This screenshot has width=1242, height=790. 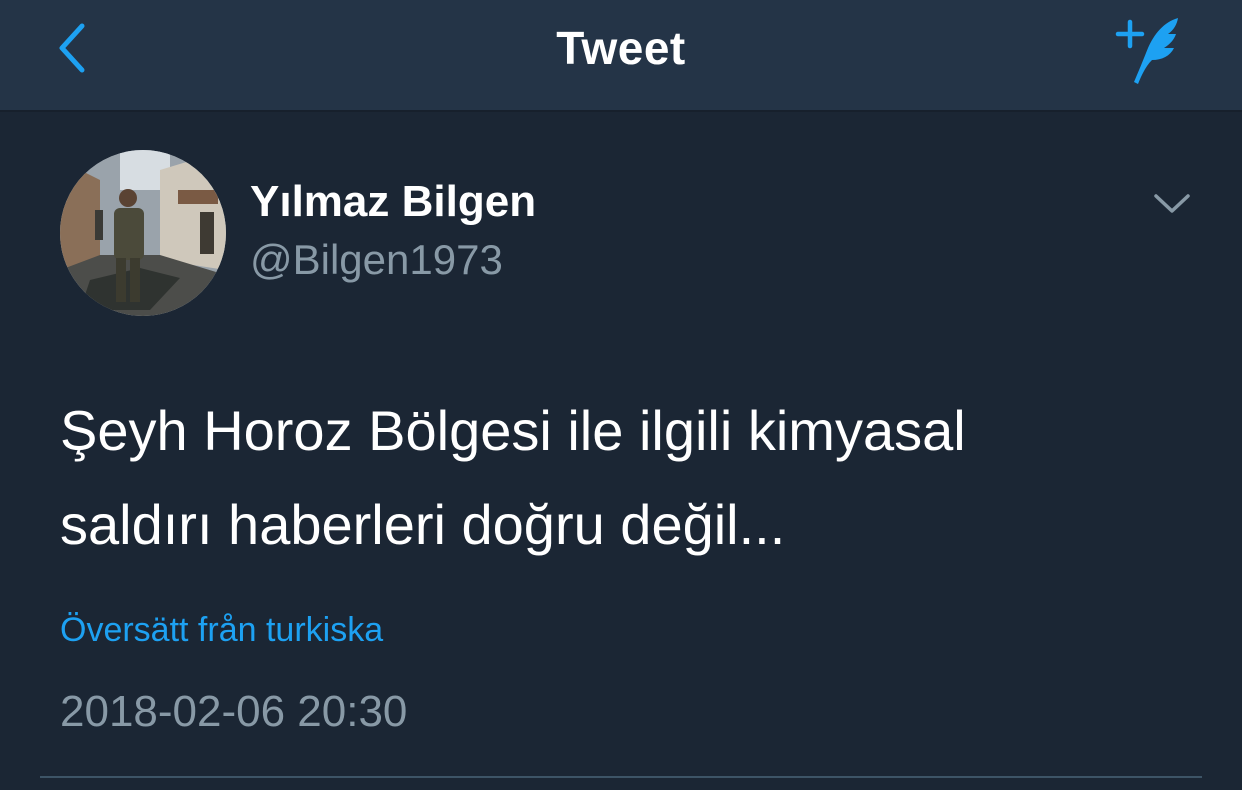 What do you see at coordinates (221, 630) in the screenshot?
I see `translate-tweet-link: Översätt från turkiska` at bounding box center [221, 630].